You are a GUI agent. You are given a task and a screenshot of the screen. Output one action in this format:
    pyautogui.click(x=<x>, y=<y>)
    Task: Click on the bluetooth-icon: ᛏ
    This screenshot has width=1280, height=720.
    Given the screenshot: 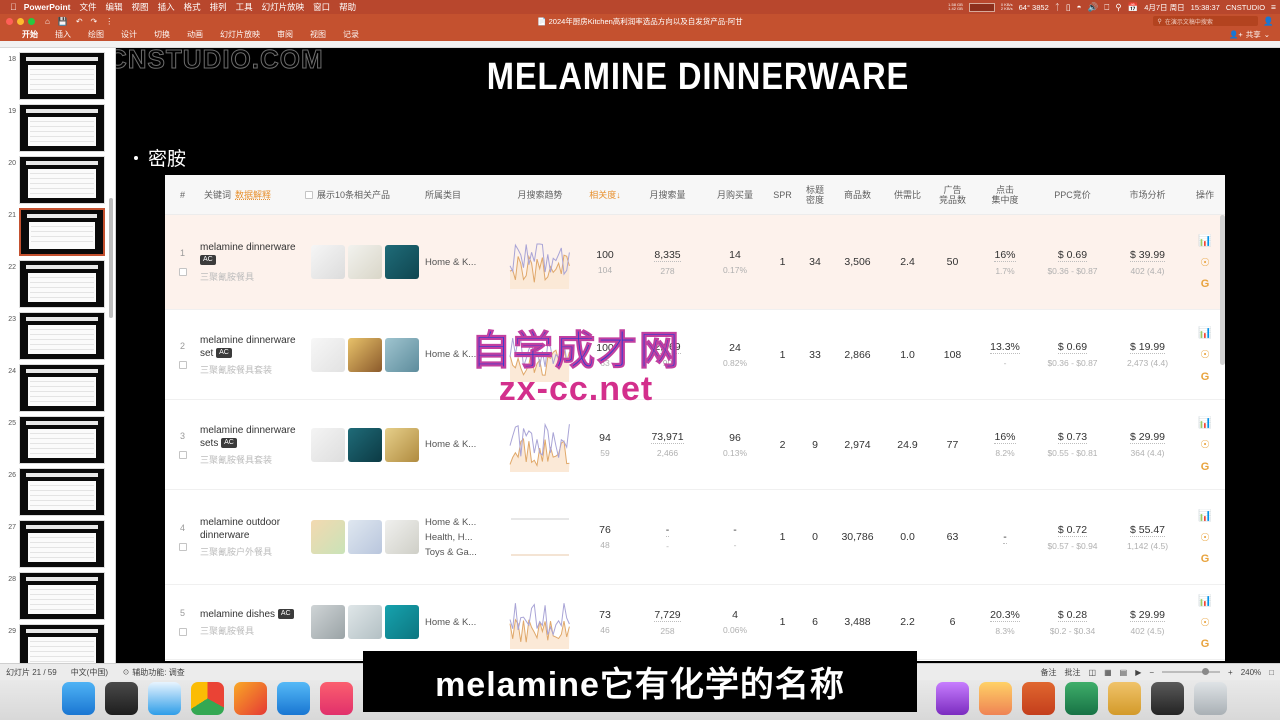 What is the action you would take?
    pyautogui.click(x=1057, y=7)
    